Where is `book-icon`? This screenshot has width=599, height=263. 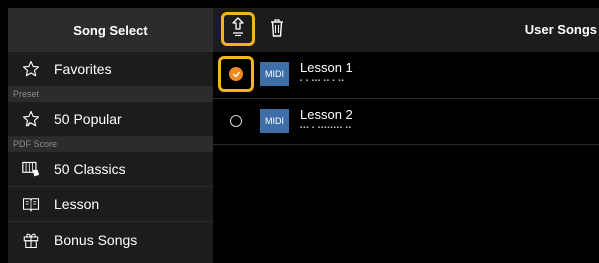
book-icon is located at coordinates (31, 204).